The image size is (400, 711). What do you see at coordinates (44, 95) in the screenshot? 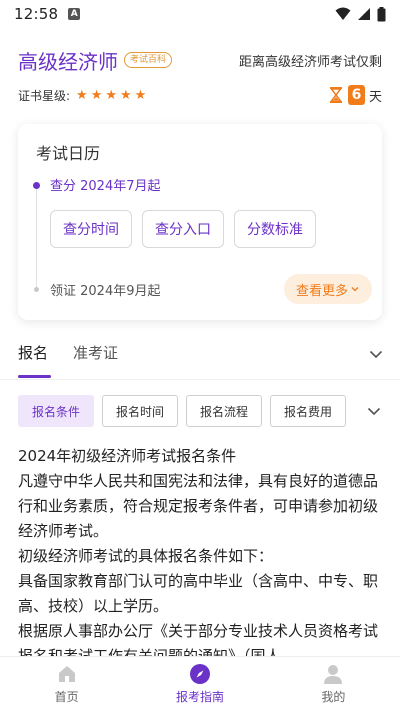
I see `rating-label: 证书星级:` at bounding box center [44, 95].